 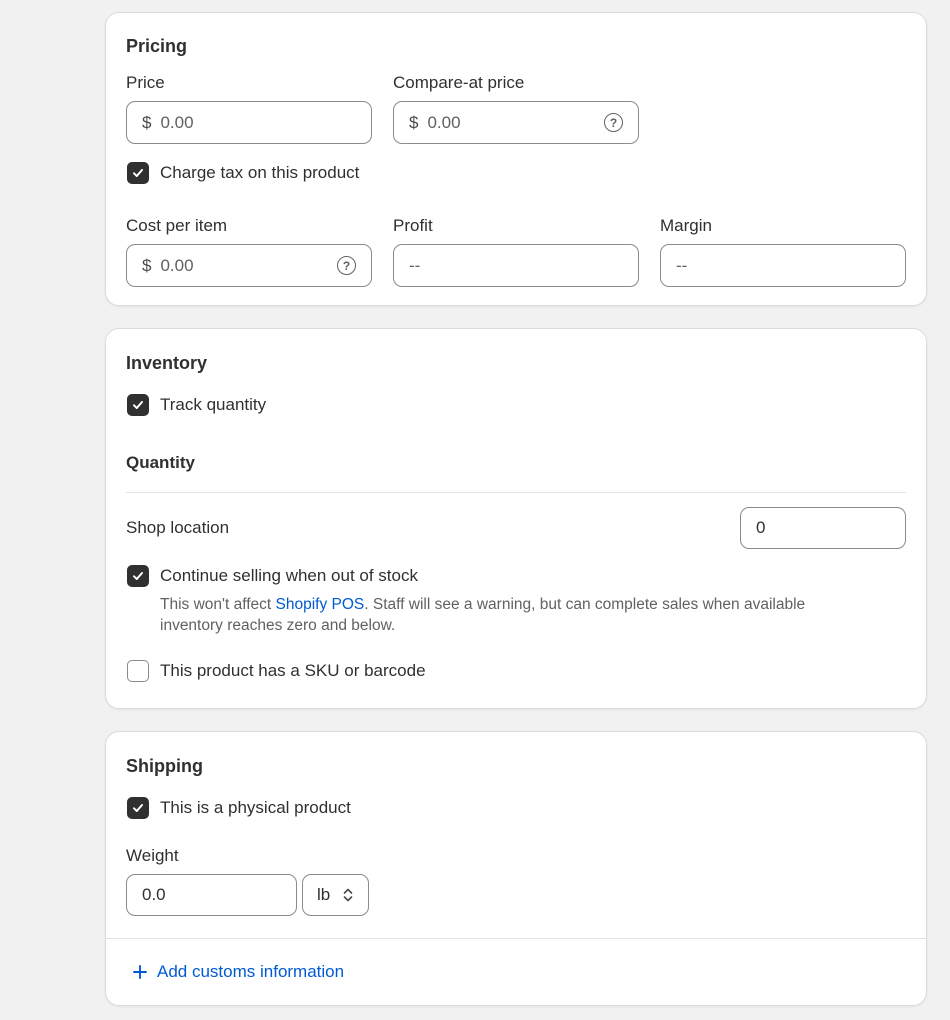 I want to click on price-value: 0.00, so click(x=177, y=122).